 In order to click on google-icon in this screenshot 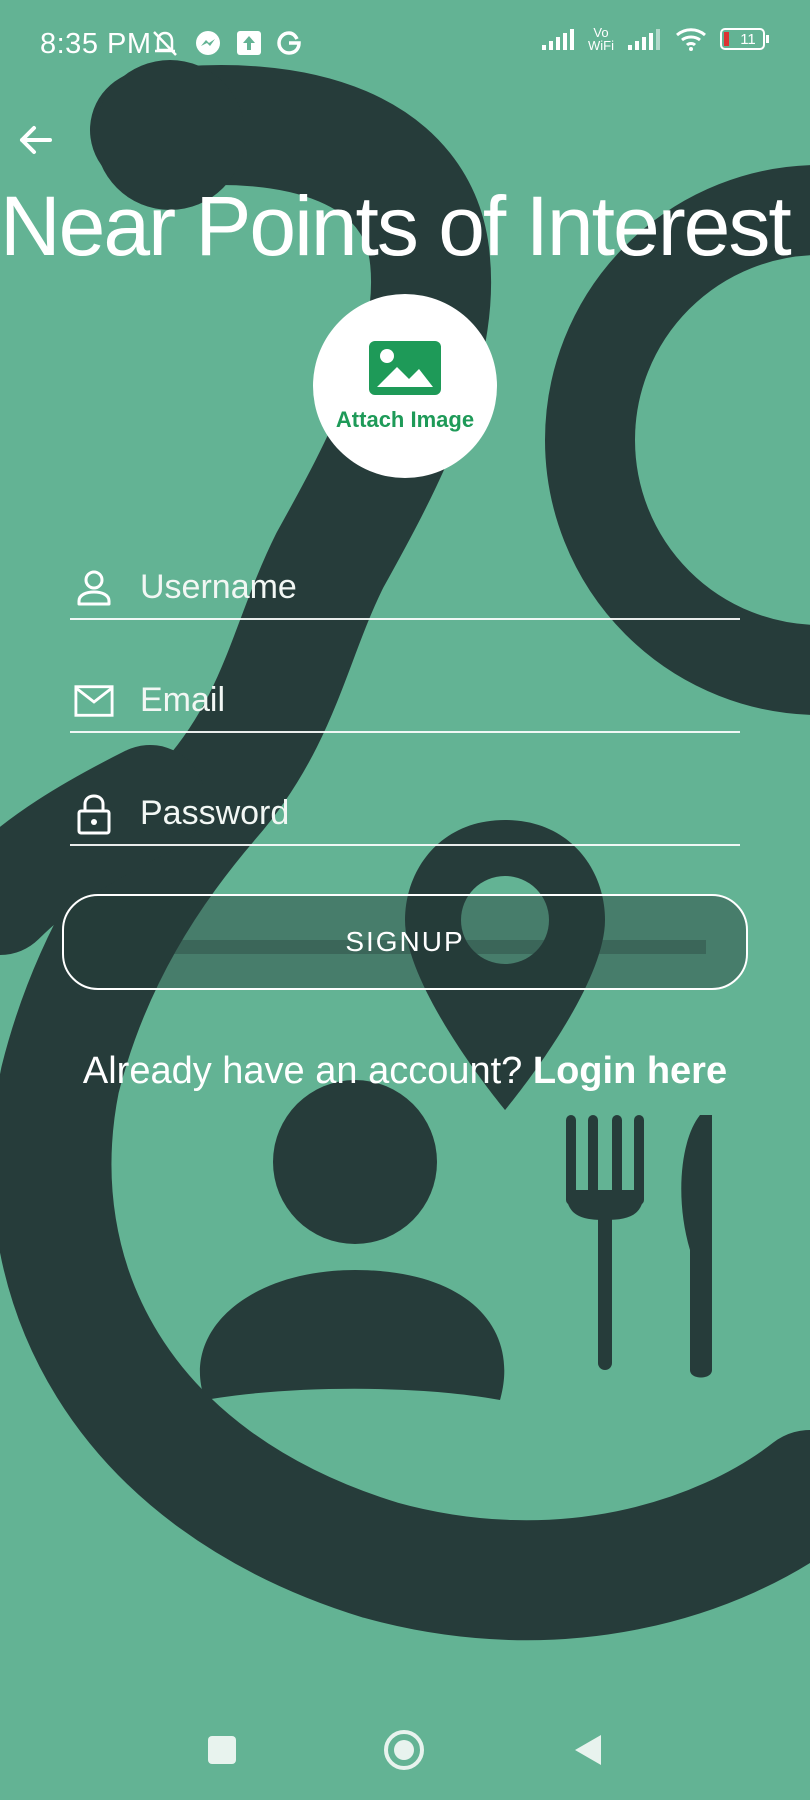, I will do `click(289, 43)`.